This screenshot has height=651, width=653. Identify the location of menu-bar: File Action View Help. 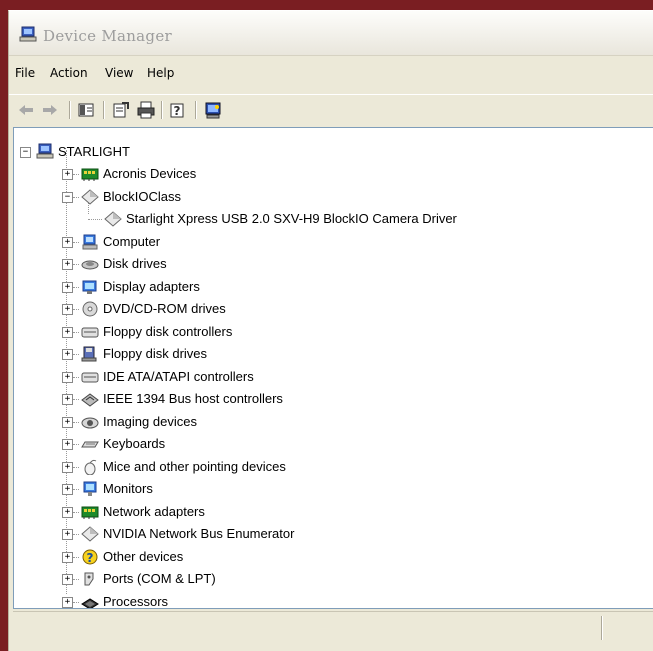
(331, 74).